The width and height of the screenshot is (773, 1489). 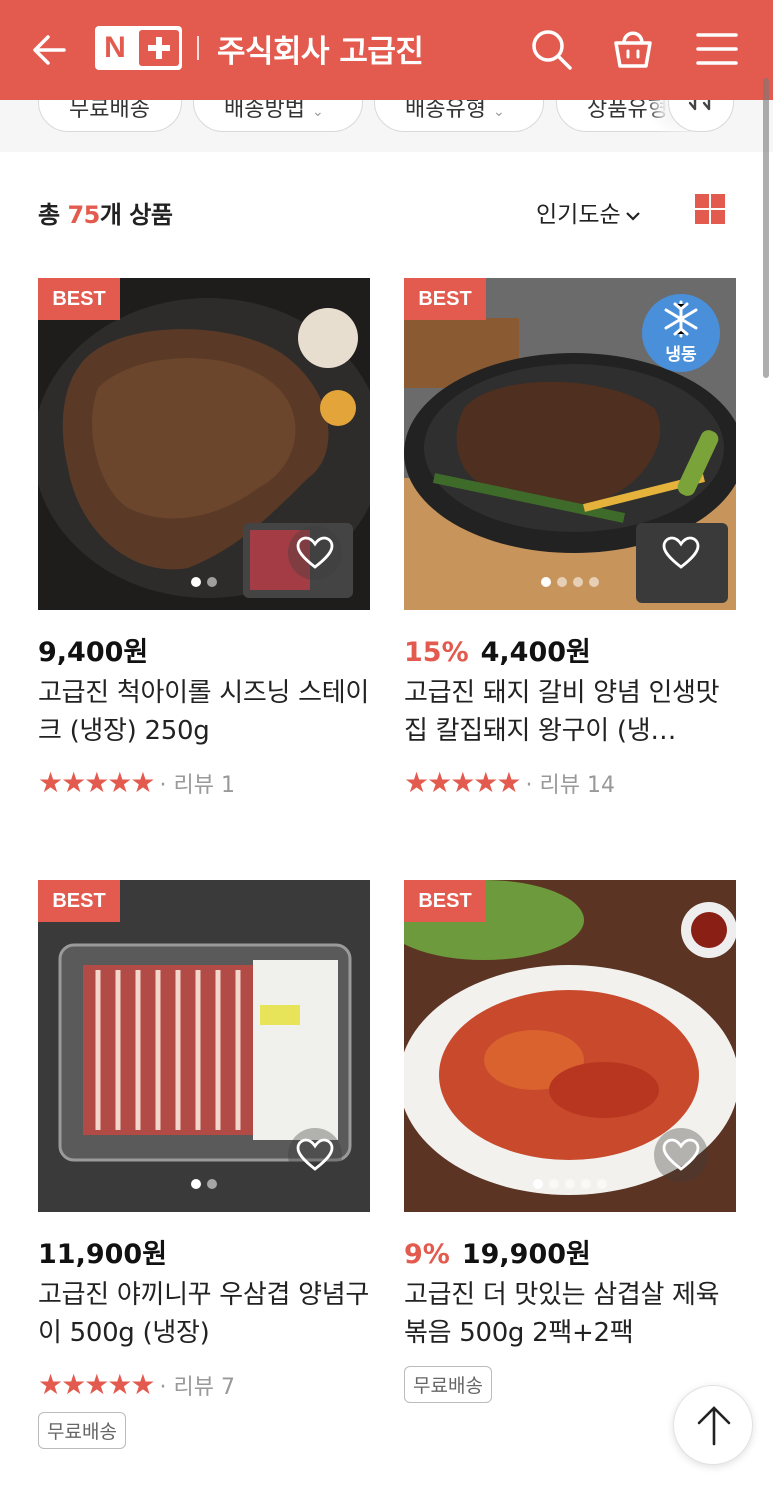 I want to click on filter-label: 상품유형, so click(x=627, y=109).